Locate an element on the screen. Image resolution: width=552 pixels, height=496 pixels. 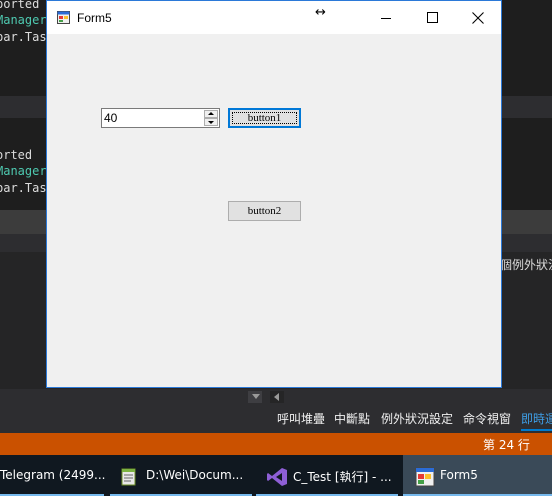
numeric-updown: 40 is located at coordinates (160, 118).